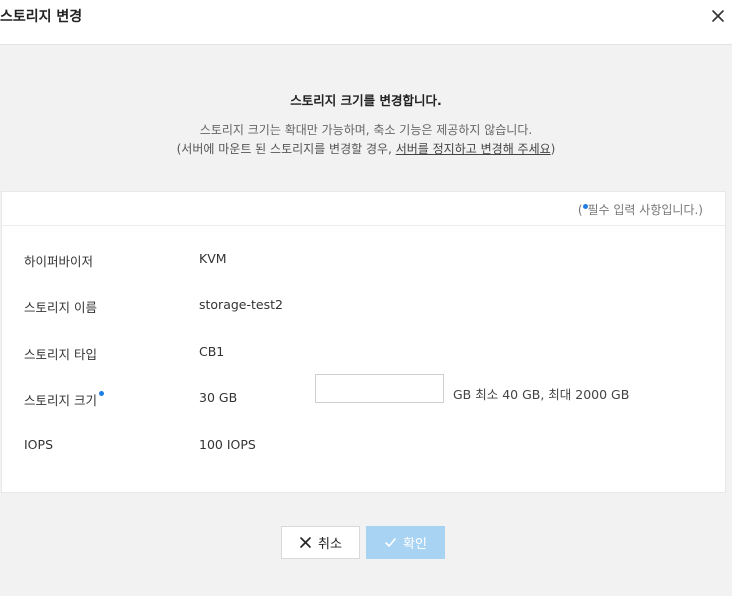  I want to click on required-dot-icon, so click(101, 393).